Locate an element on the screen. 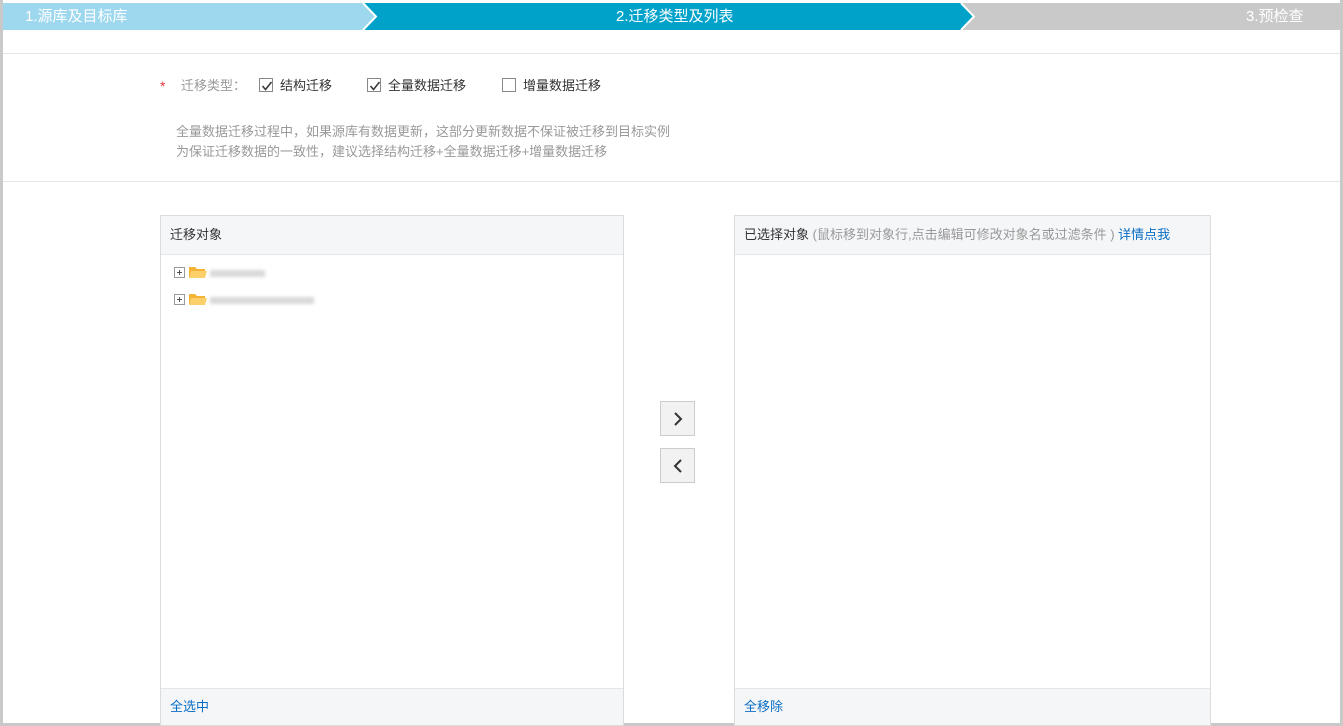 The height and width of the screenshot is (726, 1343). selected-objects-title: 已选择对象 is located at coordinates (777, 234).